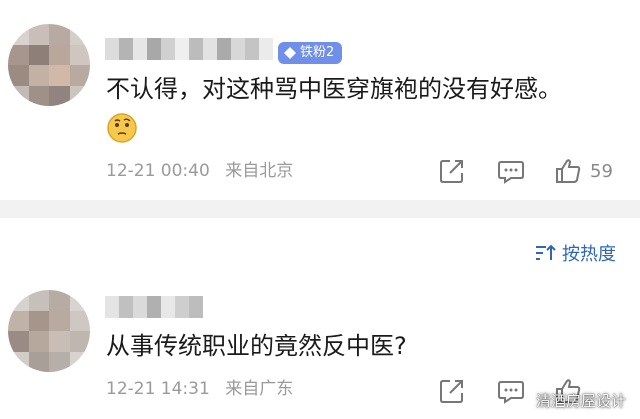 Image resolution: width=640 pixels, height=419 pixels. What do you see at coordinates (158, 389) in the screenshot?
I see `timestamp: 12-21 14:31` at bounding box center [158, 389].